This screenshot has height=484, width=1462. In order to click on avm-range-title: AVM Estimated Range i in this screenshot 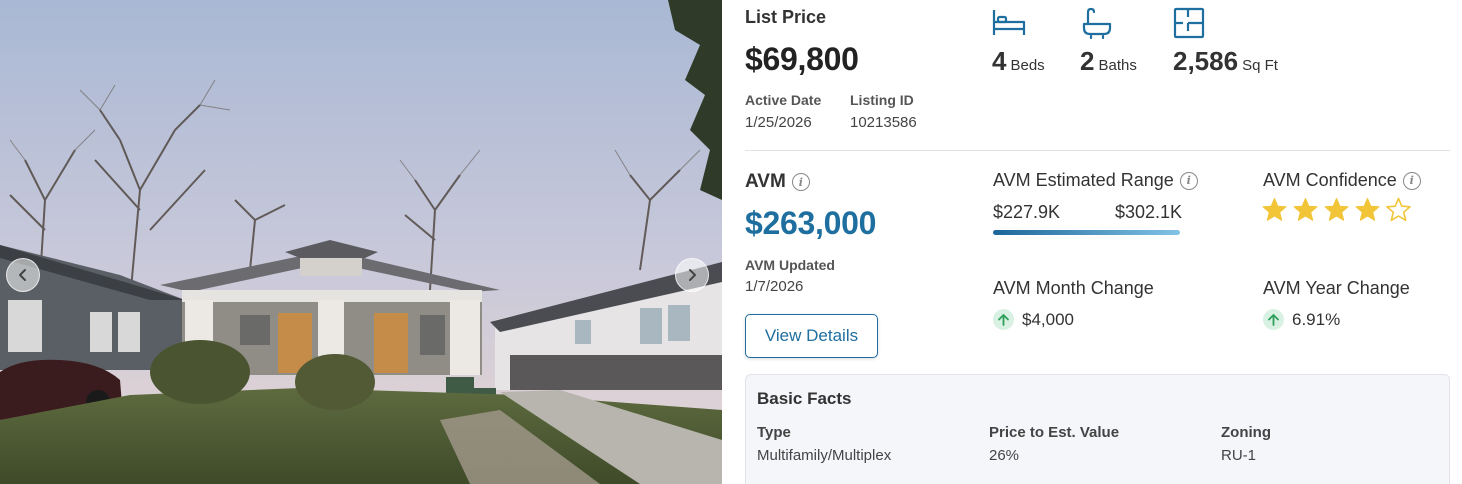, I will do `click(1095, 180)`.